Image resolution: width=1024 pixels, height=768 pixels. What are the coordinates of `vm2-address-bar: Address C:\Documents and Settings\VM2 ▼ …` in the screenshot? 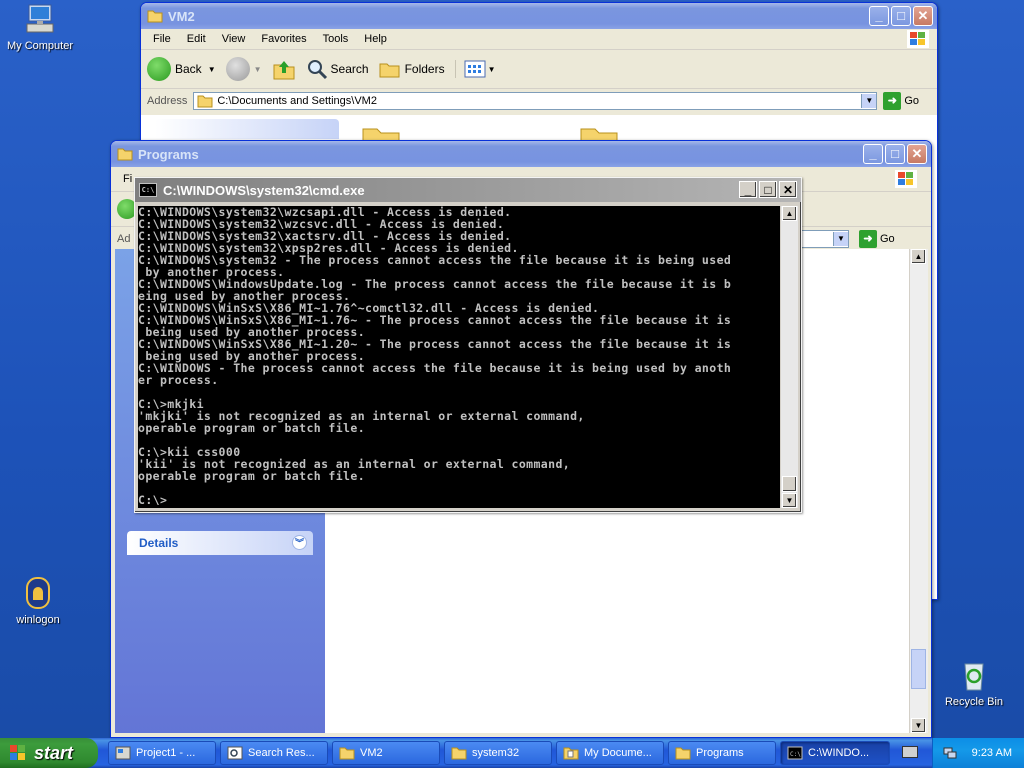 It's located at (539, 101).